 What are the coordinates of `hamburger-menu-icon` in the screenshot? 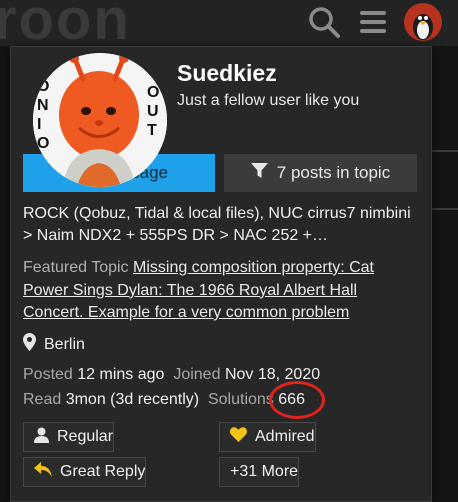 It's located at (373, 24).